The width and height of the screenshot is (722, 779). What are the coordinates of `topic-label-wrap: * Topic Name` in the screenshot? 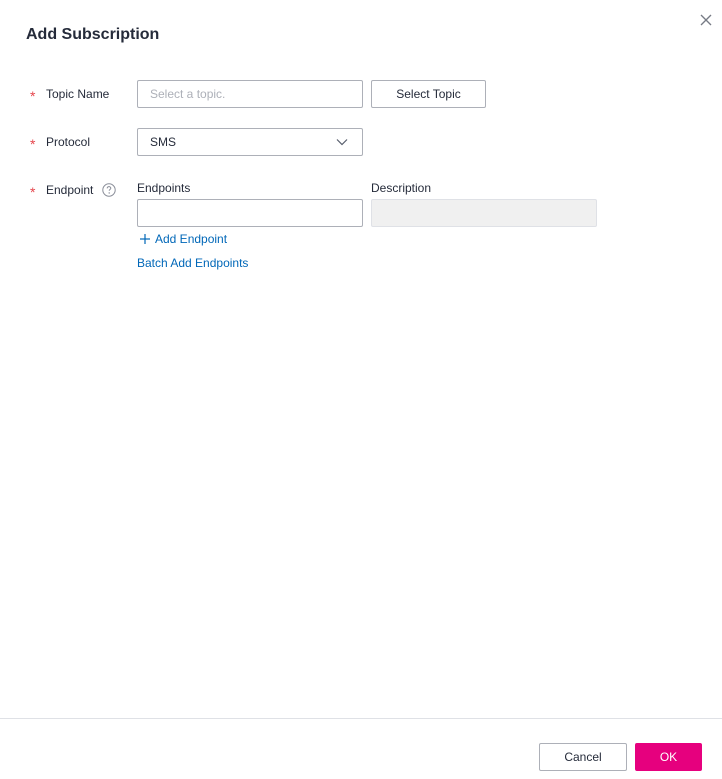 It's located at (69, 94).